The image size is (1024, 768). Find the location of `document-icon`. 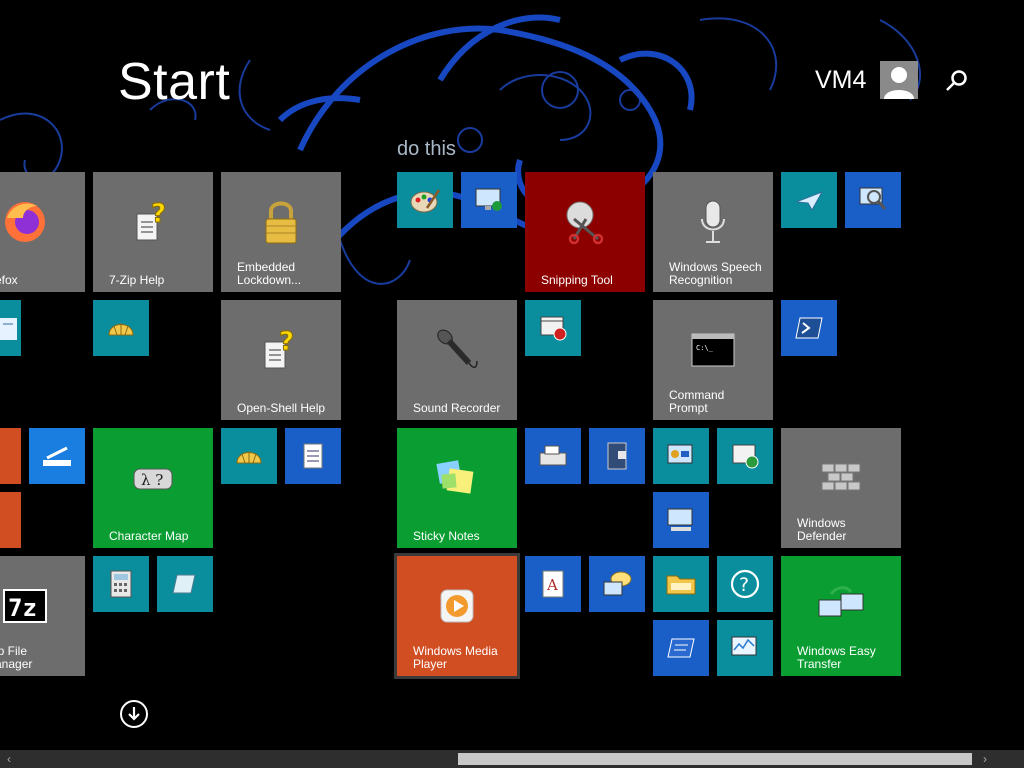

document-icon is located at coordinates (313, 456).